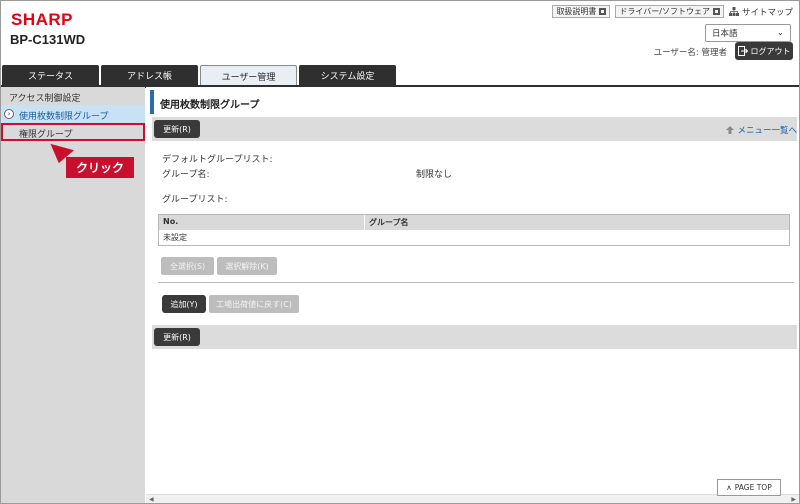  I want to click on select-all-button: 全選択(S), so click(187, 266).